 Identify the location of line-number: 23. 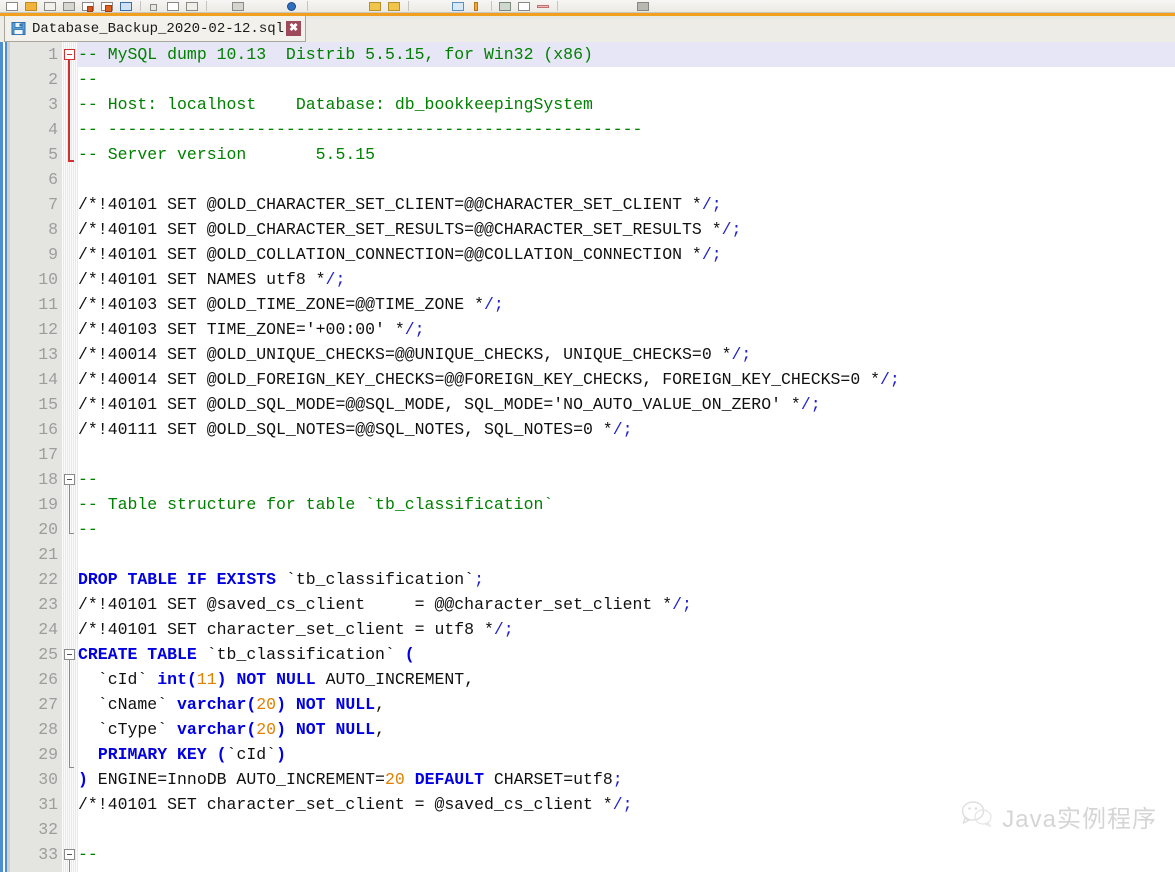
(48, 604).